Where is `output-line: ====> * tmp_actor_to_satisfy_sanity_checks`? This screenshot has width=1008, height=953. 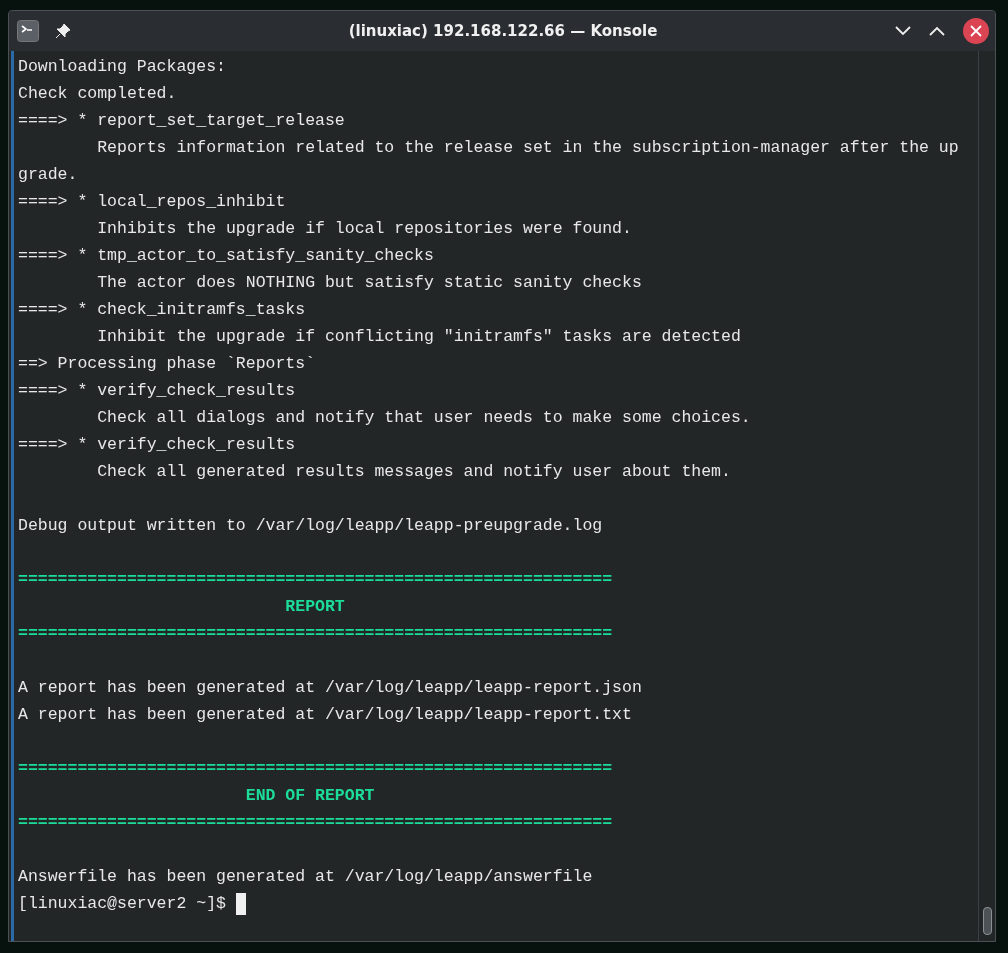 output-line: ====> * tmp_actor_to_satisfy_sanity_checks is located at coordinates (226, 256).